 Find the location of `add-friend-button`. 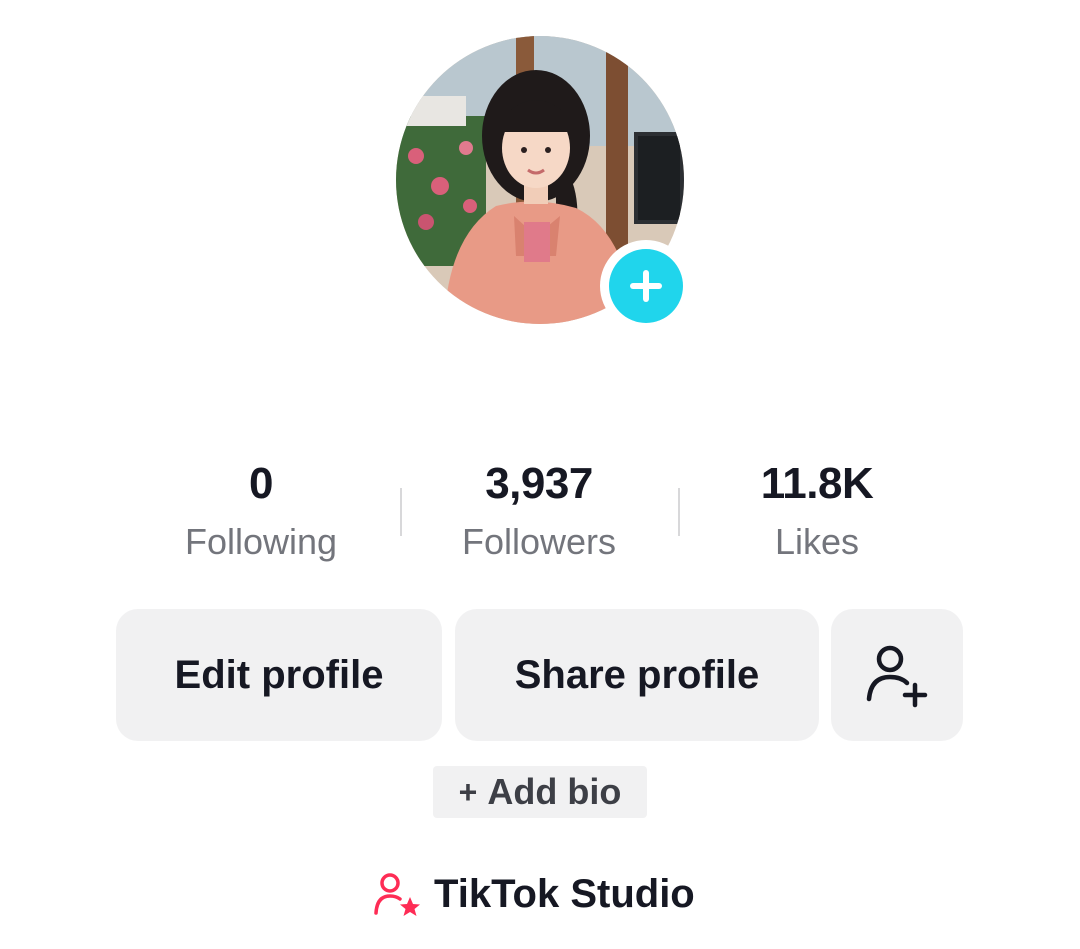

add-friend-button is located at coordinates (897, 675).